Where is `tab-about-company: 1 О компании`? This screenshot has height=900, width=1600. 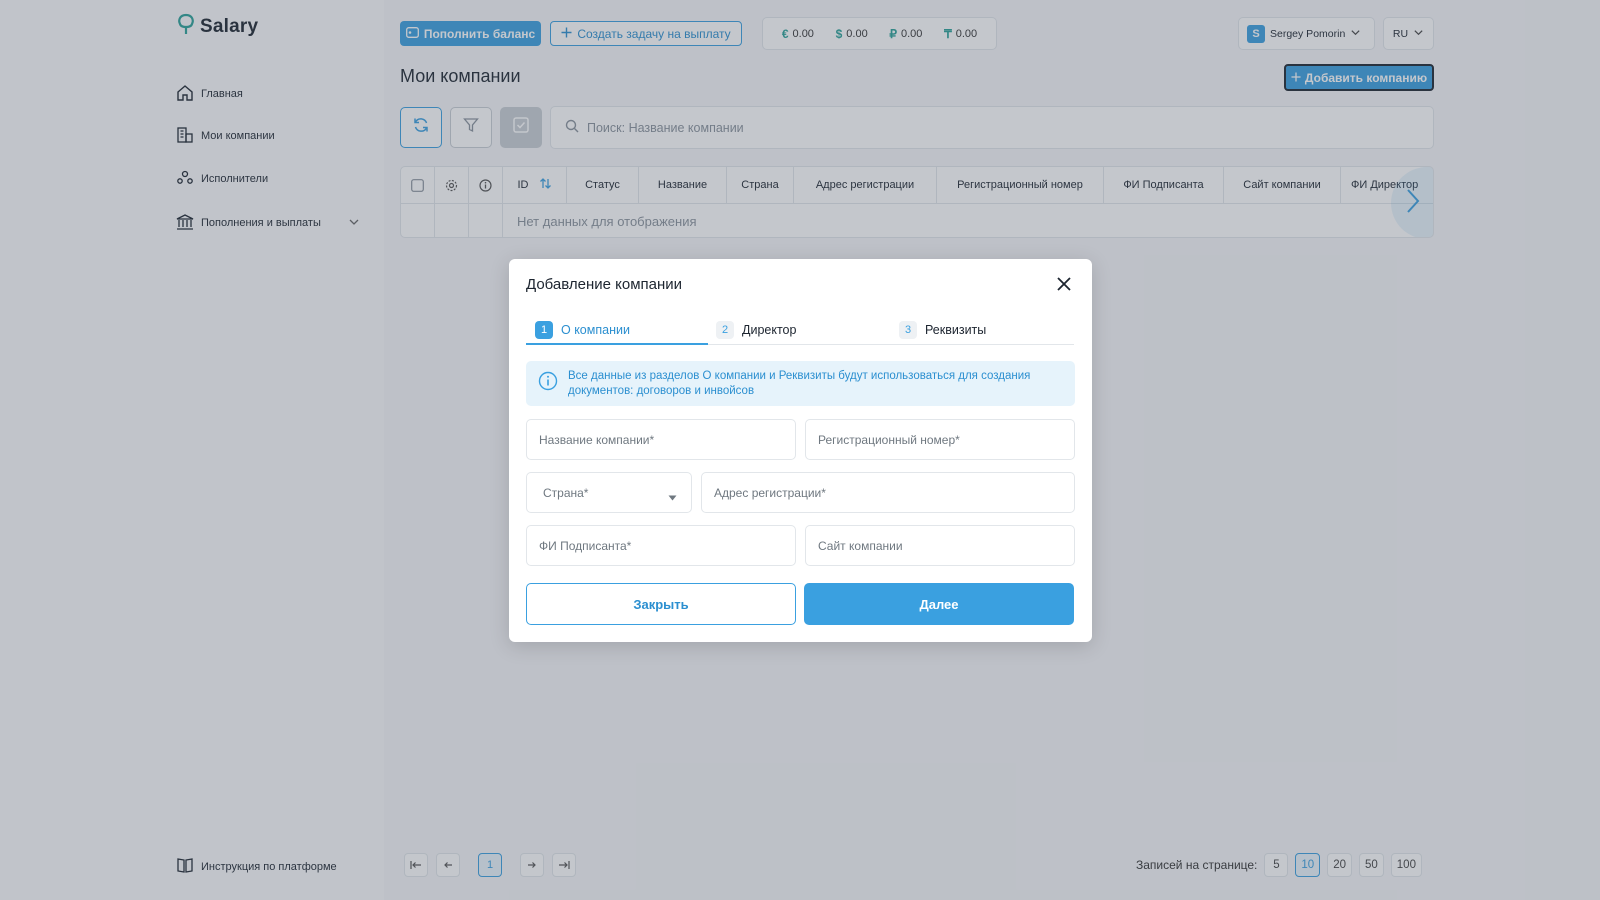 tab-about-company: 1 О компании is located at coordinates (582, 330).